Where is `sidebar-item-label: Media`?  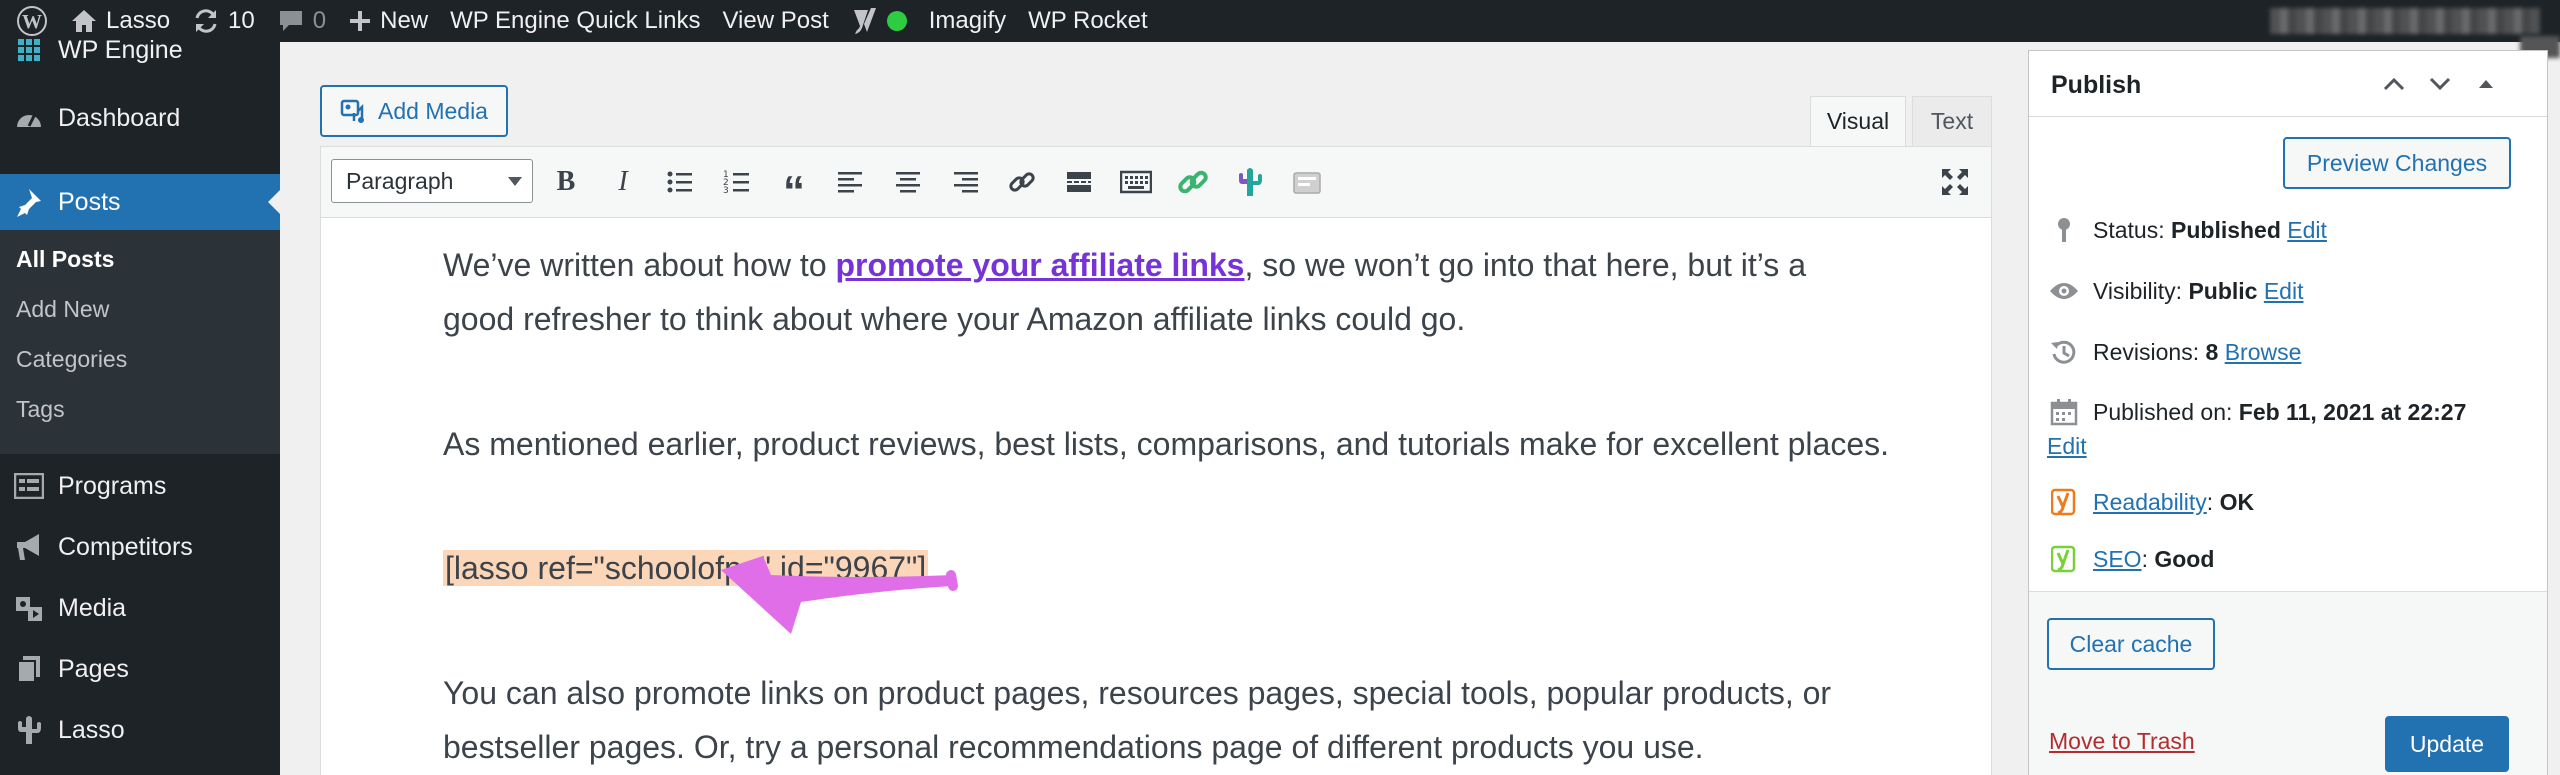
sidebar-item-label: Media is located at coordinates (92, 607).